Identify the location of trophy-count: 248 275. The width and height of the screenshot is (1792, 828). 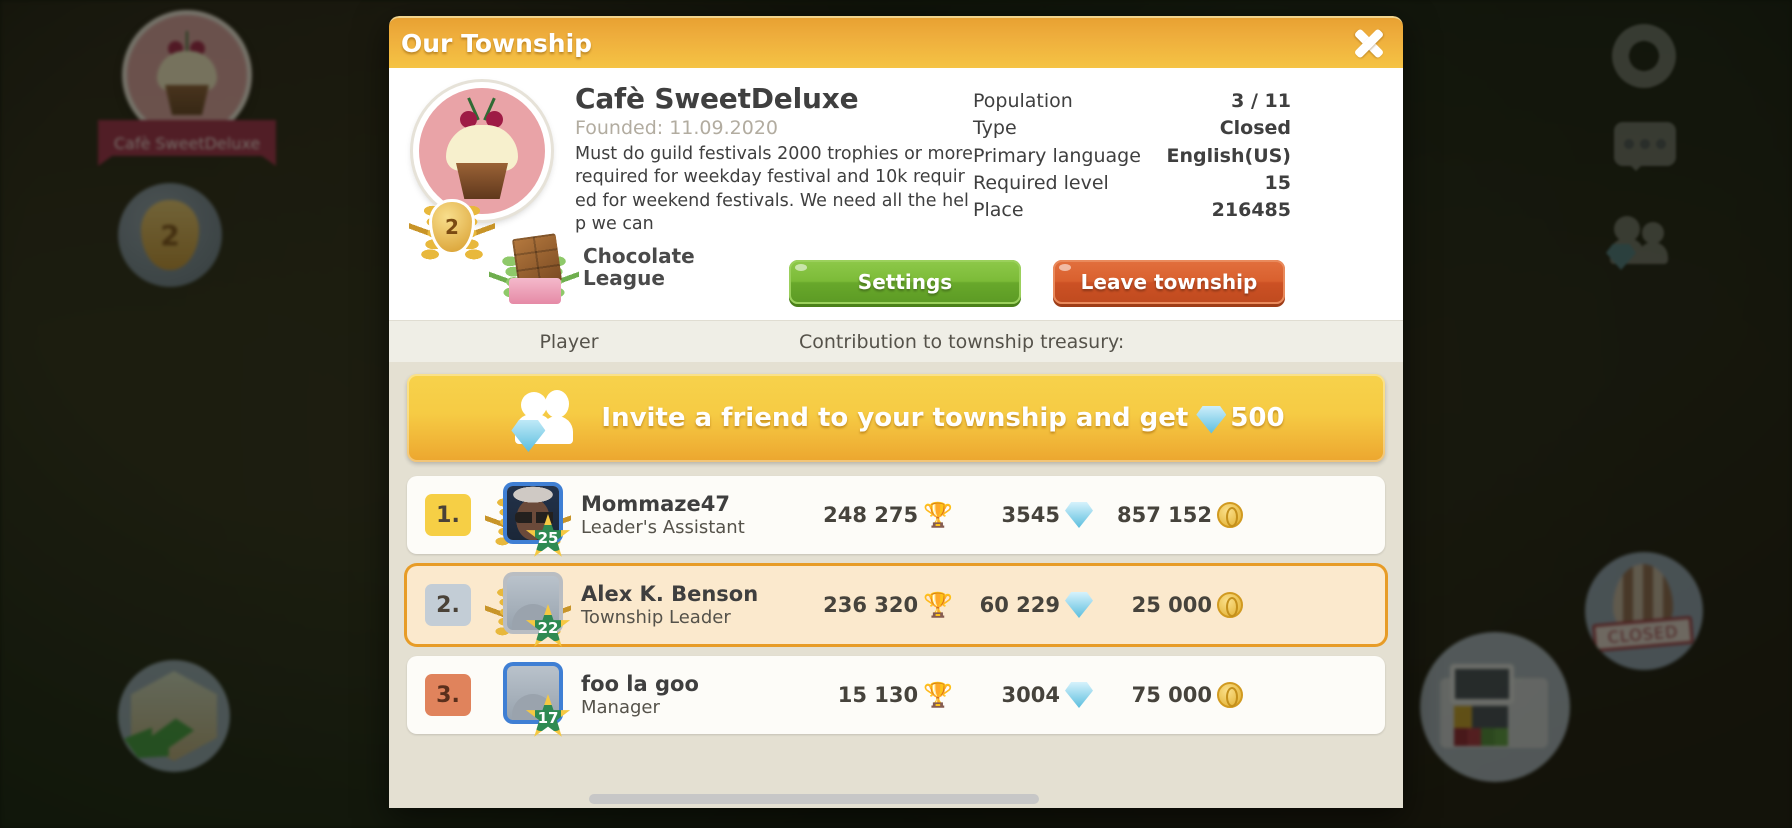
(871, 515).